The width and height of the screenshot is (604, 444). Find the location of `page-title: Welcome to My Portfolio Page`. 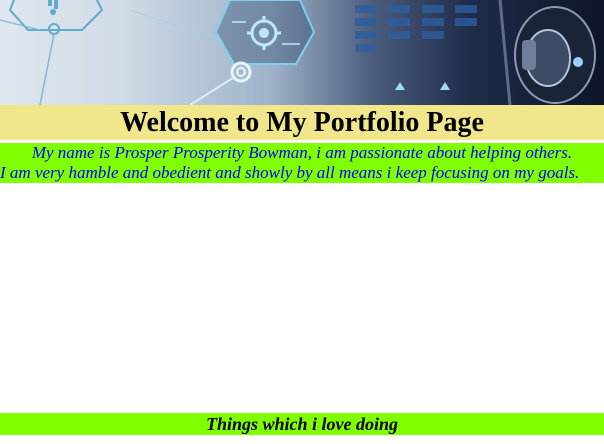

page-title: Welcome to My Portfolio Page is located at coordinates (302, 122).